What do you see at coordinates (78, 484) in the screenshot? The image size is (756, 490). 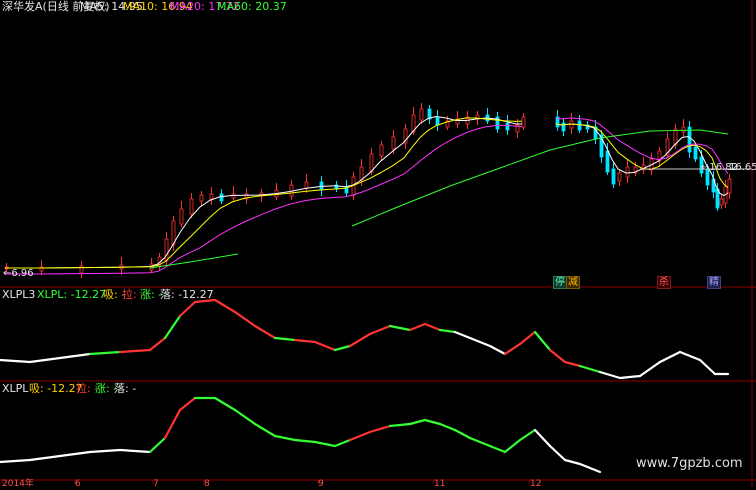 I see `time-axis-month-1: 6` at bounding box center [78, 484].